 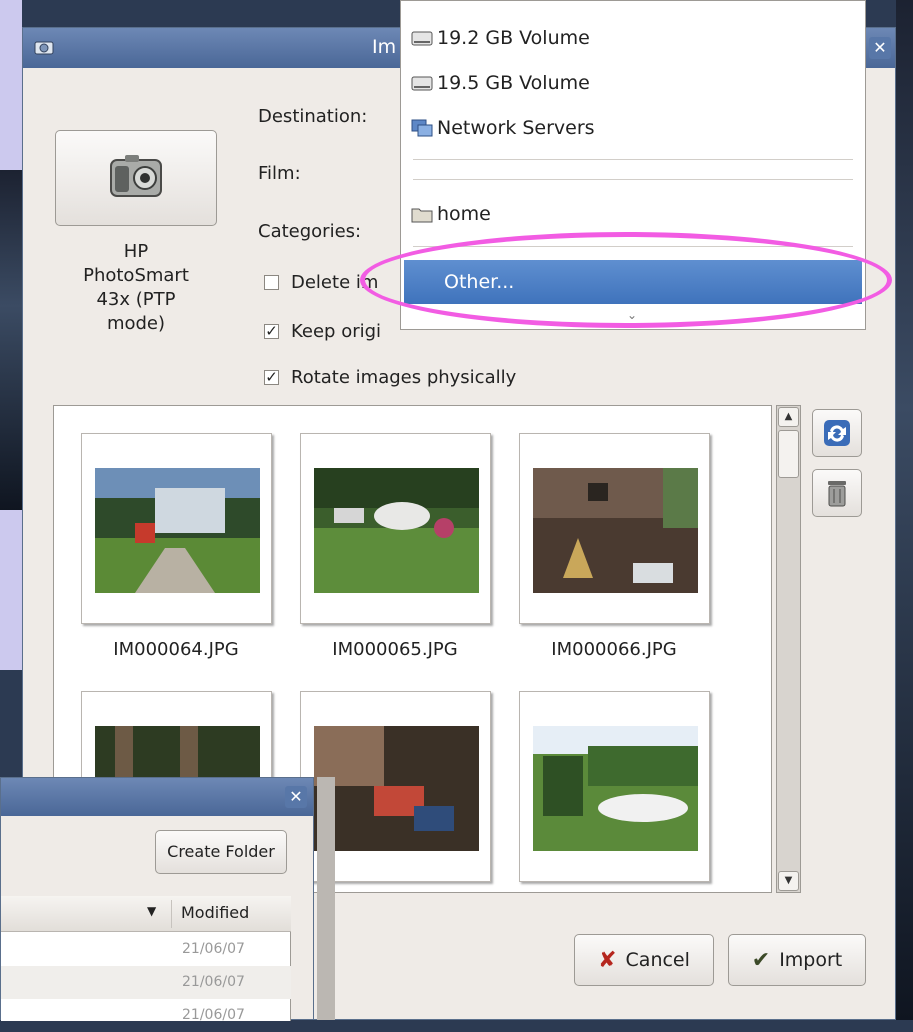 I want to click on desktop-background-lower, so click(x=11, y=590).